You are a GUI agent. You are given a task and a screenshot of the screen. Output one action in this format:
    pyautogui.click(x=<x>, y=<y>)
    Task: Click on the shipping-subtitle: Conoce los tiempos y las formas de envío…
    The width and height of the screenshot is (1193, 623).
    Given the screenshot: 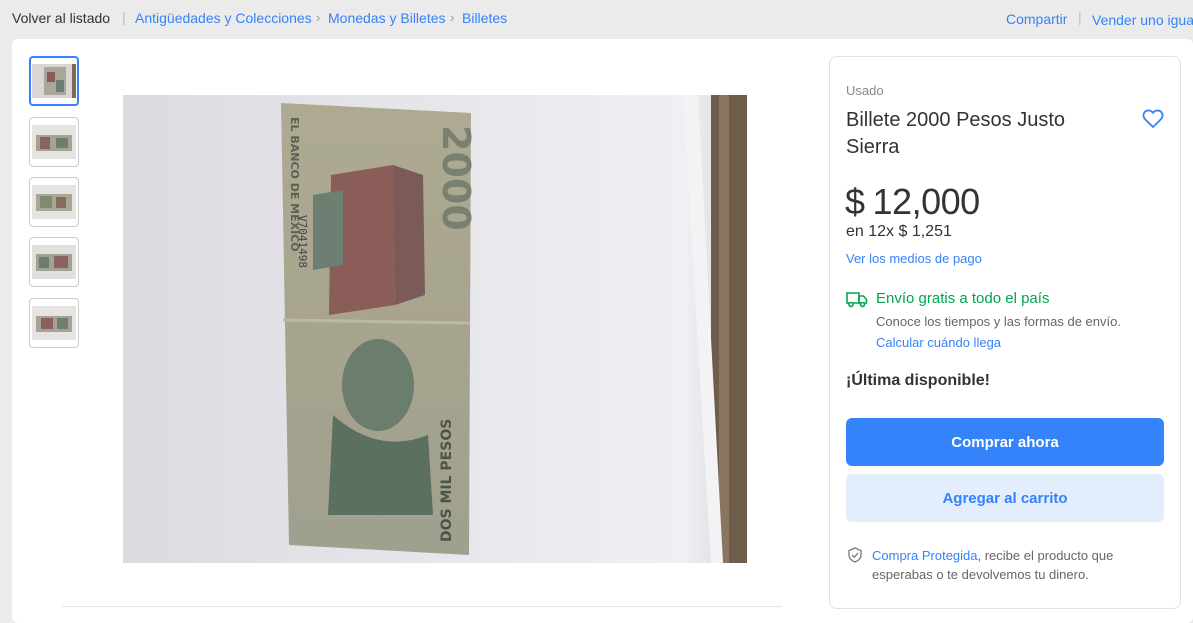 What is the action you would take?
    pyautogui.click(x=998, y=321)
    